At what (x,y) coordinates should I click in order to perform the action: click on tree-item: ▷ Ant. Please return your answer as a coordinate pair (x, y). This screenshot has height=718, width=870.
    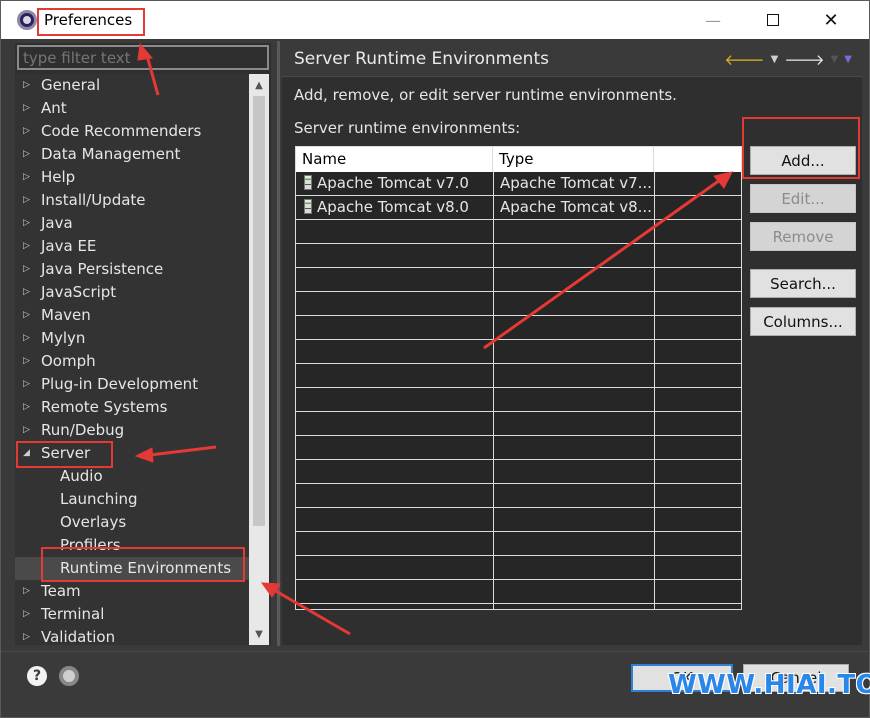
    Looking at the image, I should click on (132, 108).